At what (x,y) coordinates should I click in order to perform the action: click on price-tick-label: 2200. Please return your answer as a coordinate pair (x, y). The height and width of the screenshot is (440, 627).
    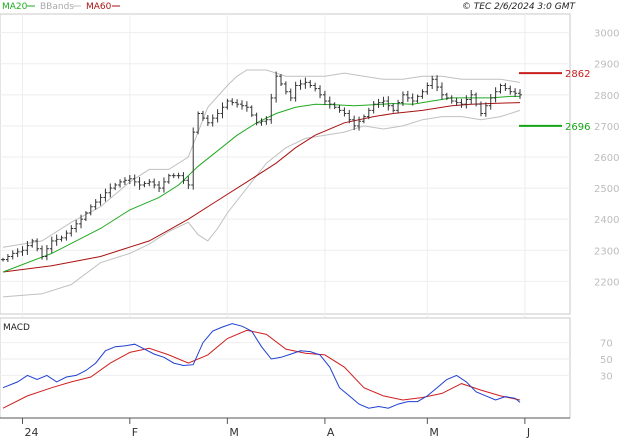
    Looking at the image, I should click on (606, 282).